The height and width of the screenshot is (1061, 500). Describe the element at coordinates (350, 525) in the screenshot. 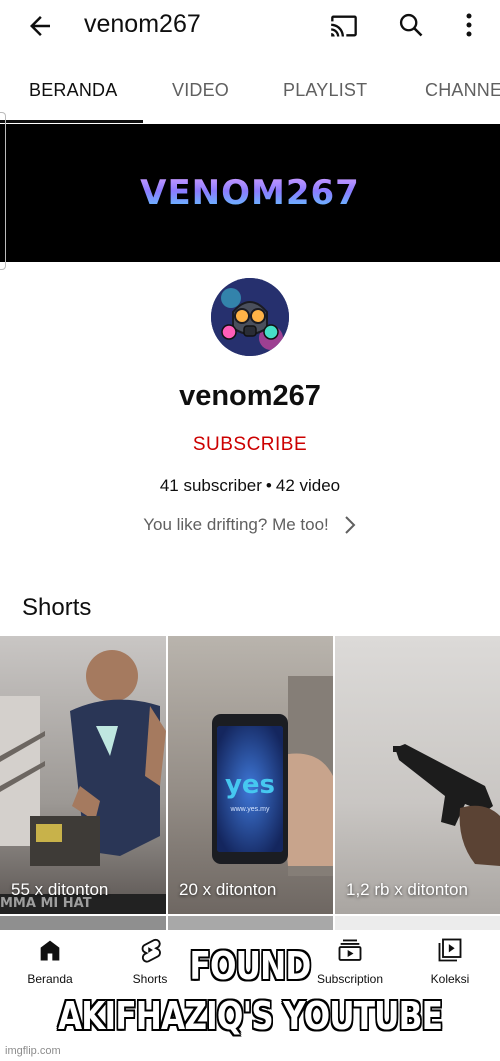

I see `chevron-right-icon` at that location.